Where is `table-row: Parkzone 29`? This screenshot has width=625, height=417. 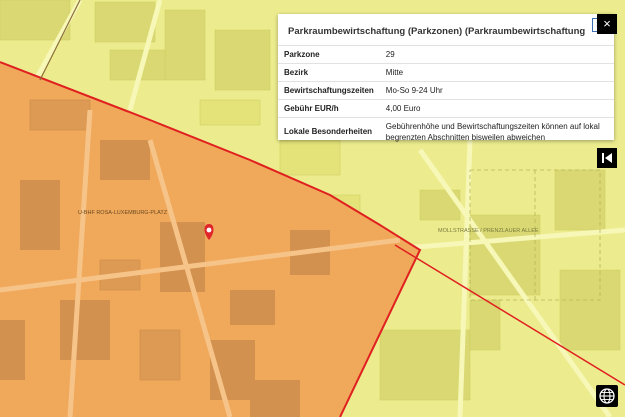 table-row: Parkzone 29 is located at coordinates (446, 54).